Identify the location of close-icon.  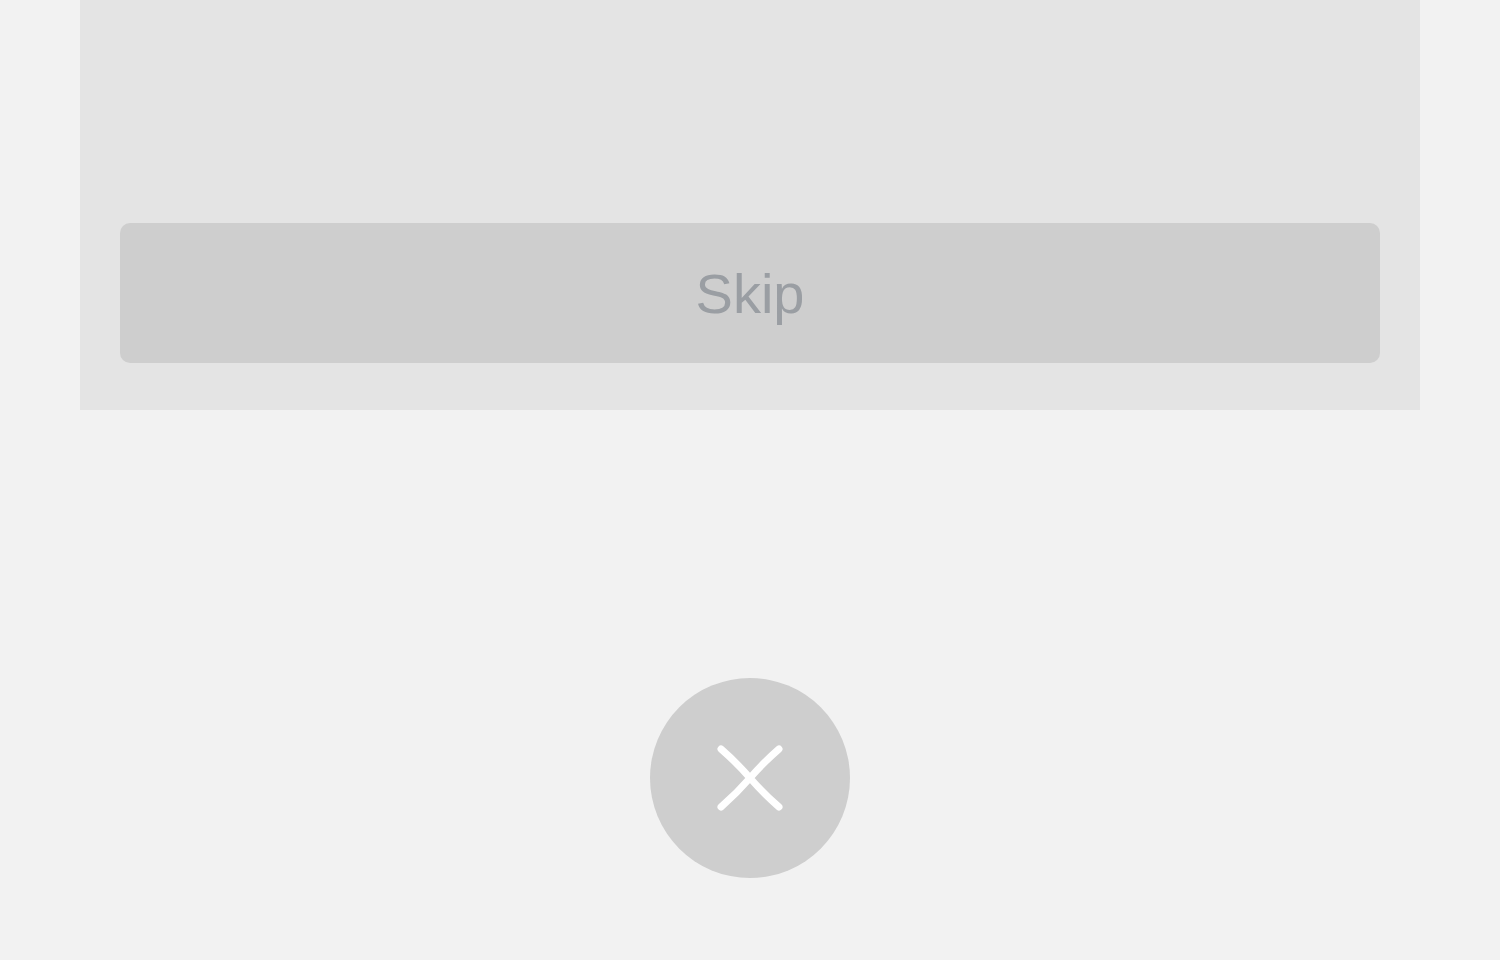
(750, 778).